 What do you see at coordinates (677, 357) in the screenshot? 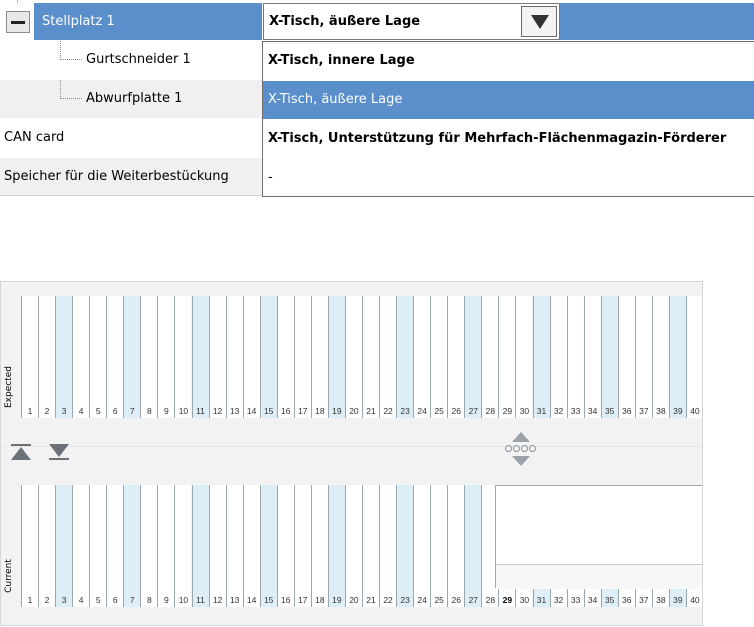
I see `expected-slot: 39` at bounding box center [677, 357].